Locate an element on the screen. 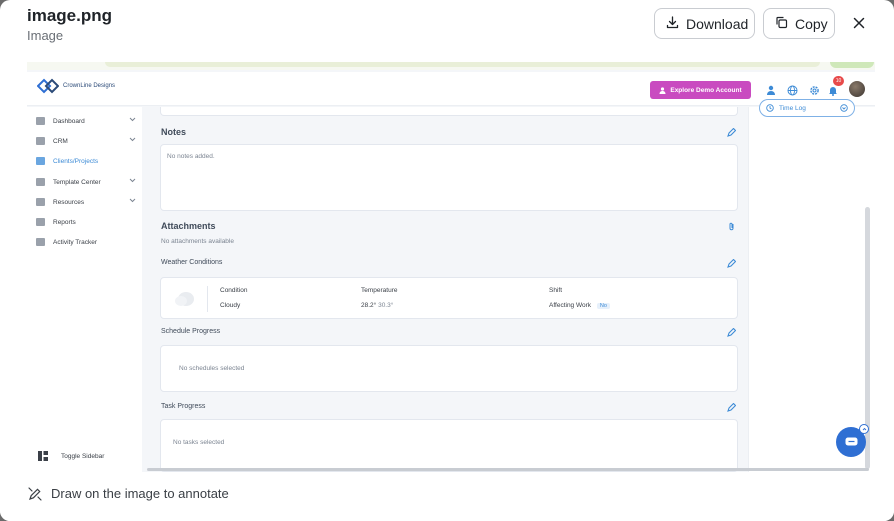 The image size is (894, 521). schedule-empty: No schedules selected is located at coordinates (212, 368).